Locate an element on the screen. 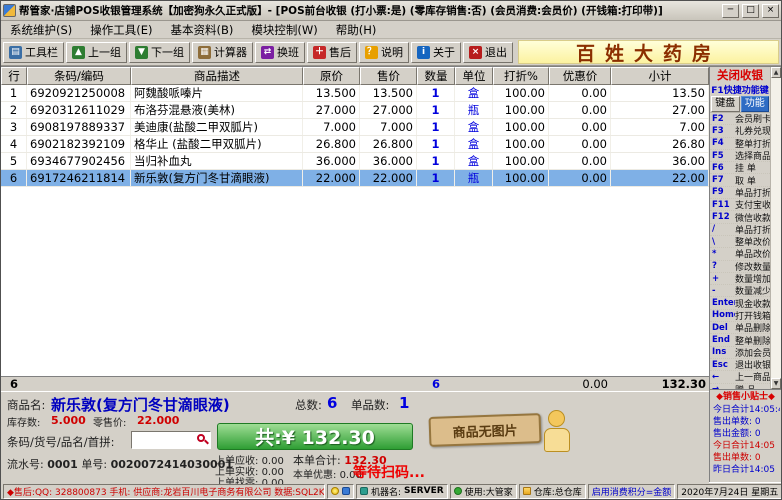 The width and height of the screenshot is (782, 500). hotkey-item: F6 挂 单 is located at coordinates (740, 168).